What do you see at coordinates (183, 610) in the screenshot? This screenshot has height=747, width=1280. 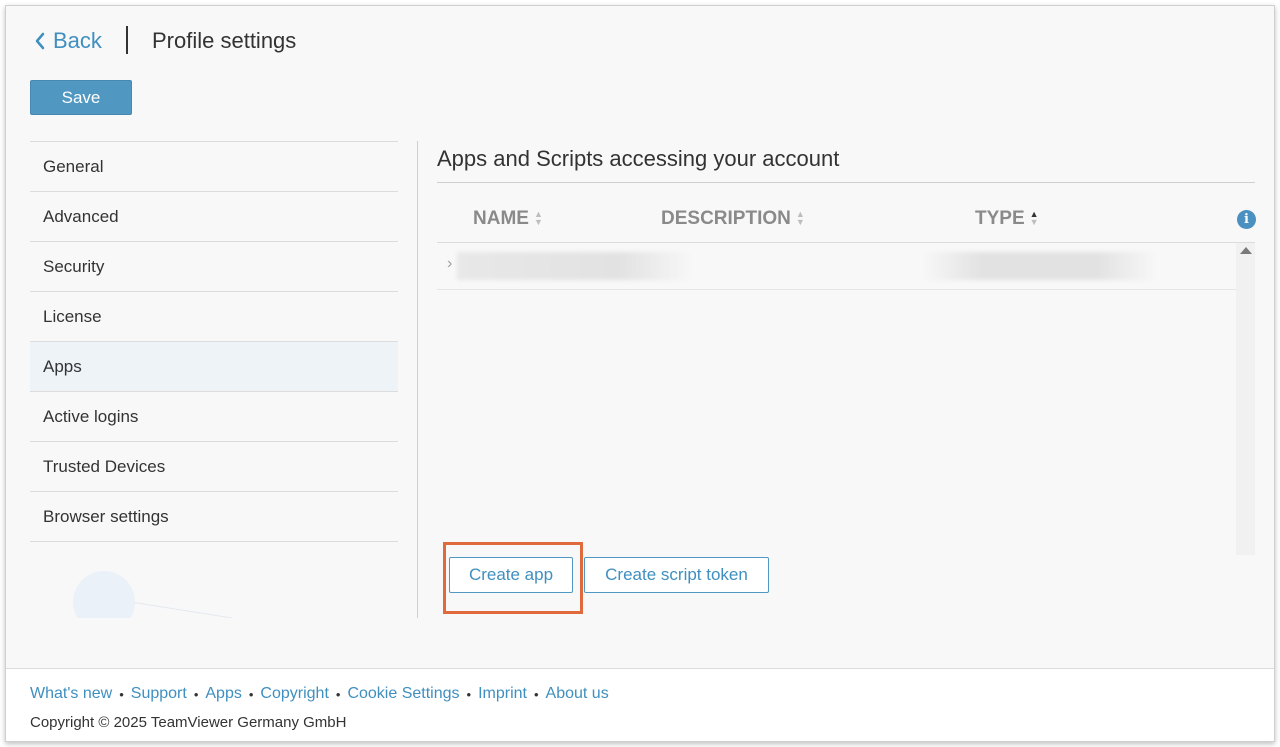 I see `decorative-line` at bounding box center [183, 610].